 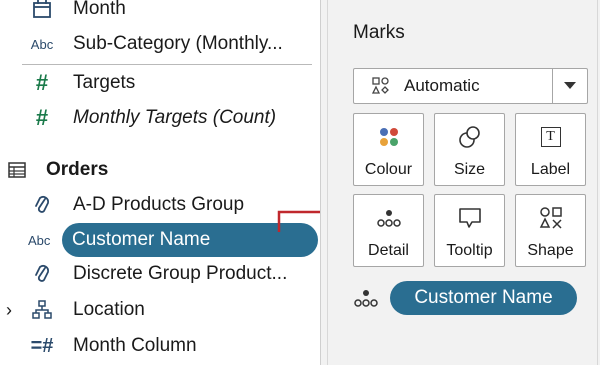 I want to click on colour-button: Colour, so click(x=388, y=149).